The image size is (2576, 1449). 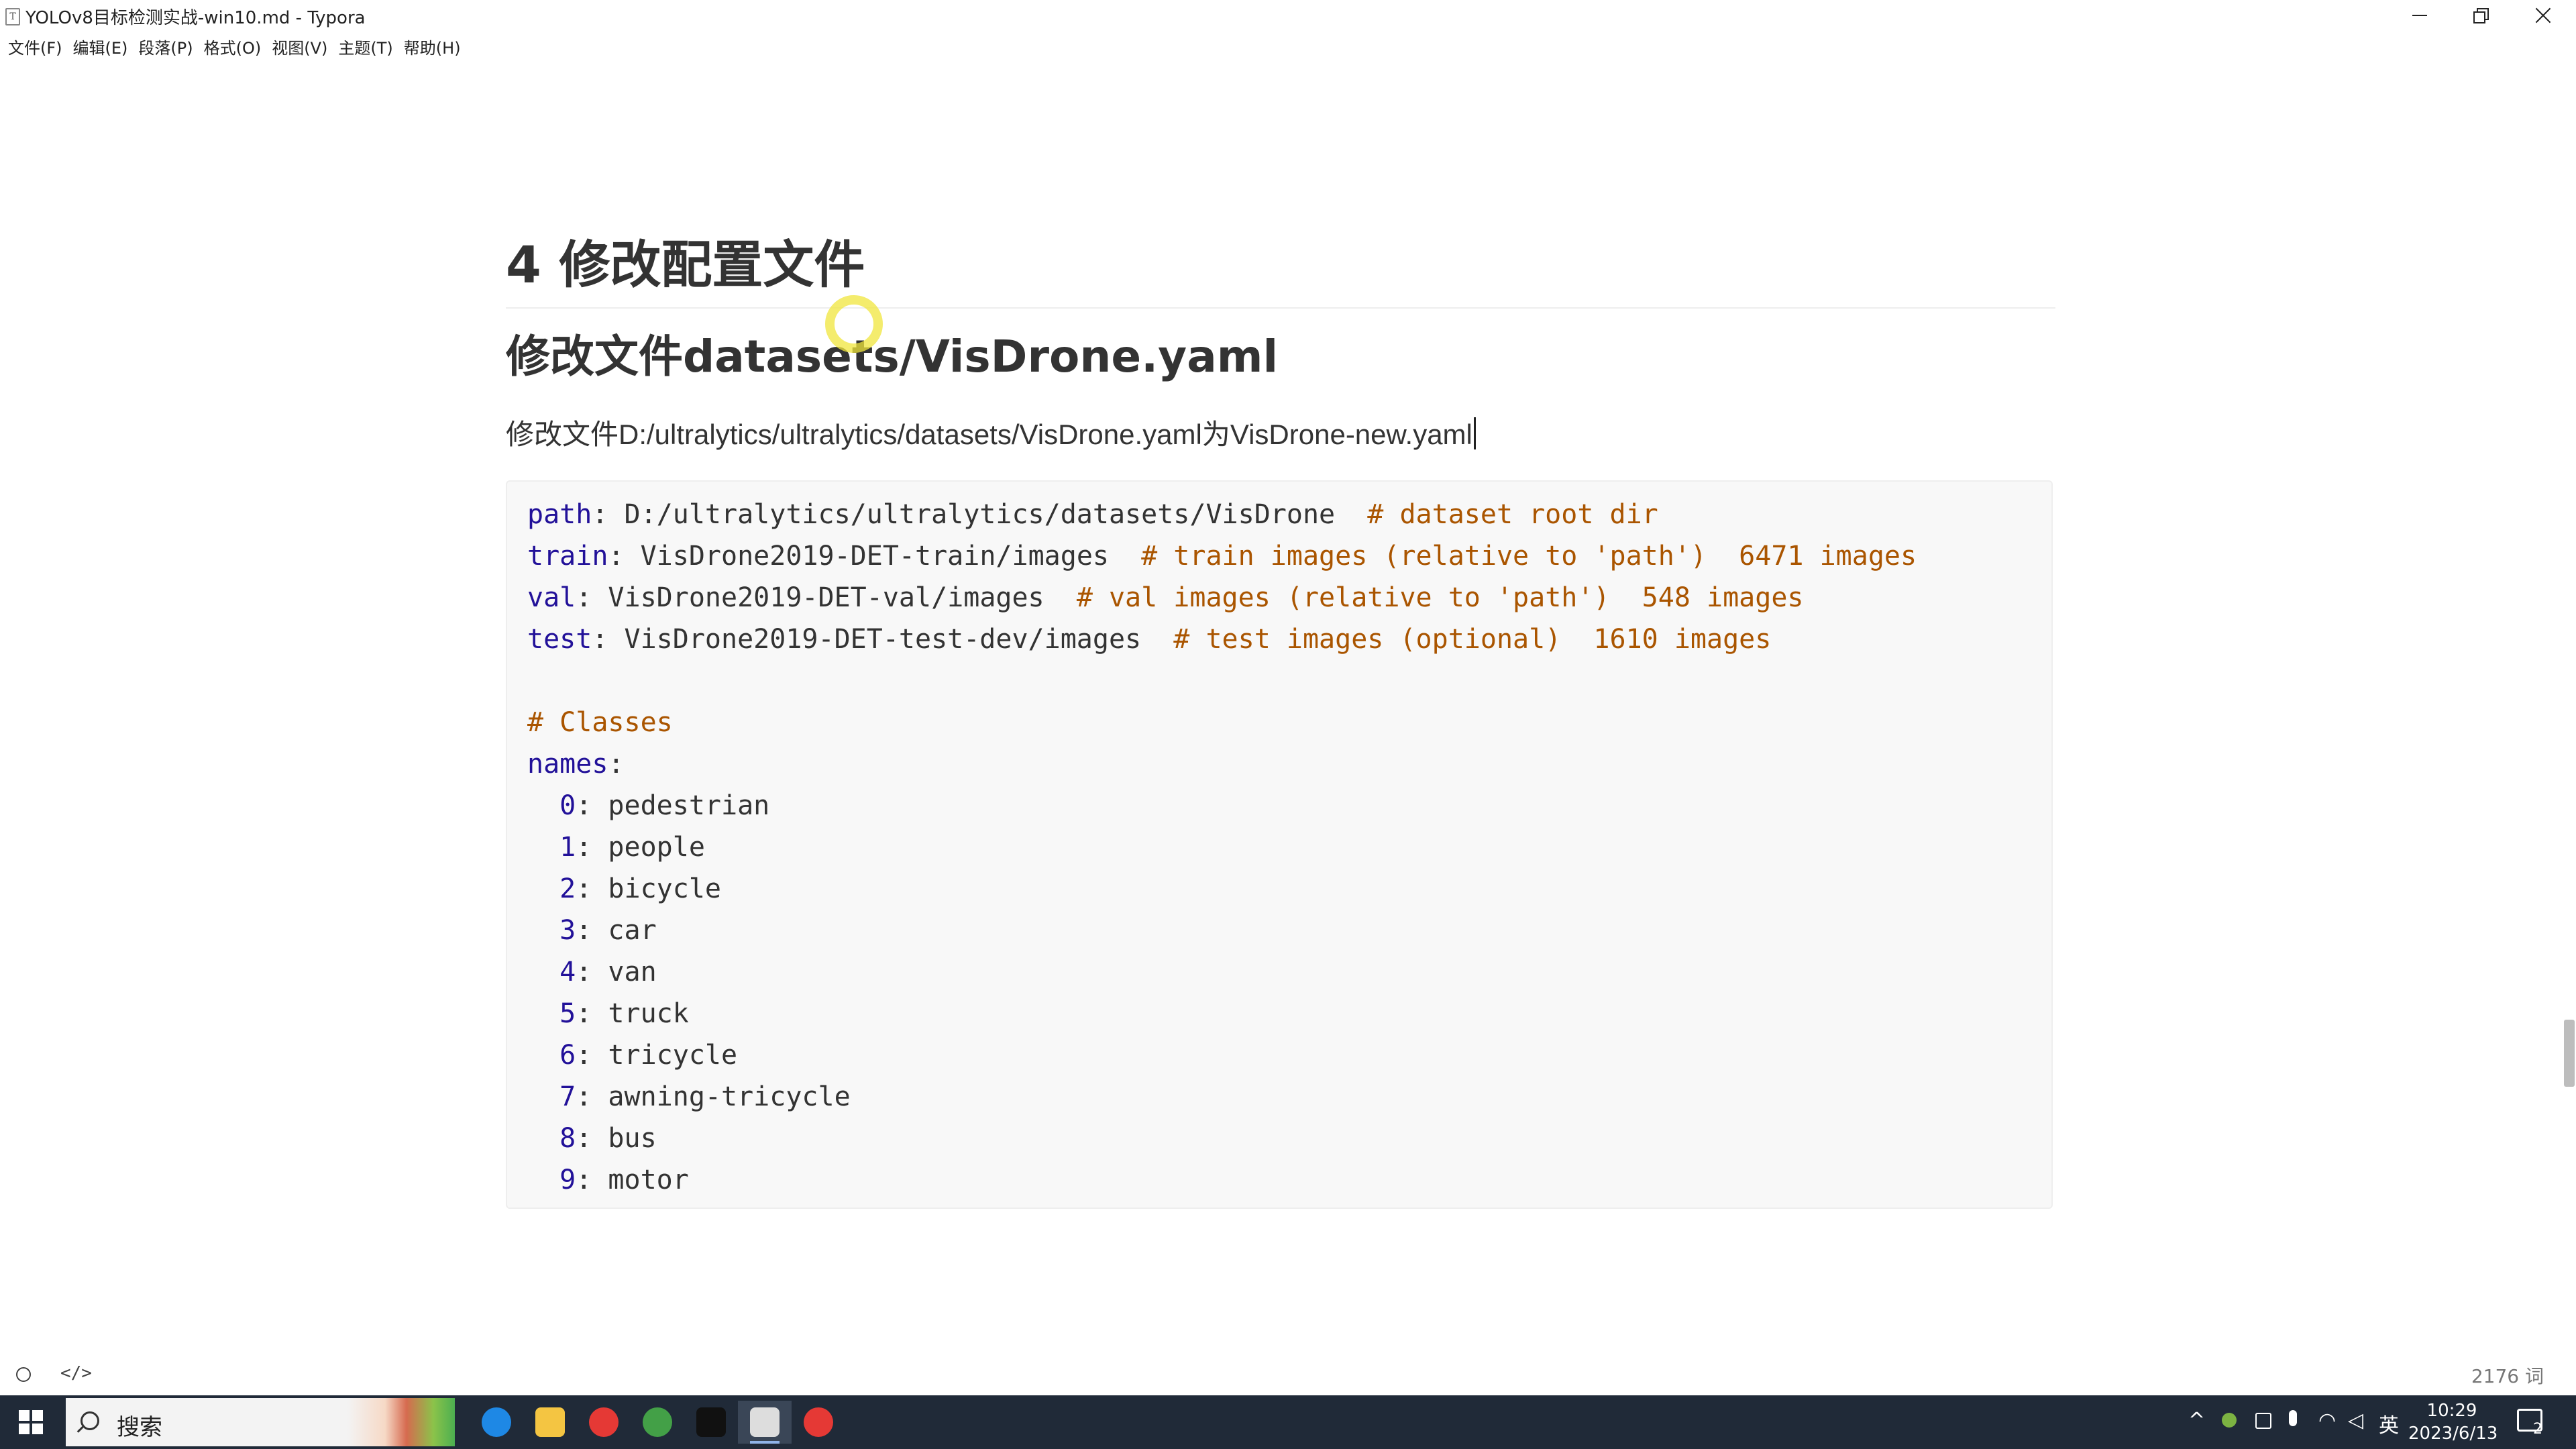 What do you see at coordinates (2229, 1420) in the screenshot?
I see `tray-app-icon` at bounding box center [2229, 1420].